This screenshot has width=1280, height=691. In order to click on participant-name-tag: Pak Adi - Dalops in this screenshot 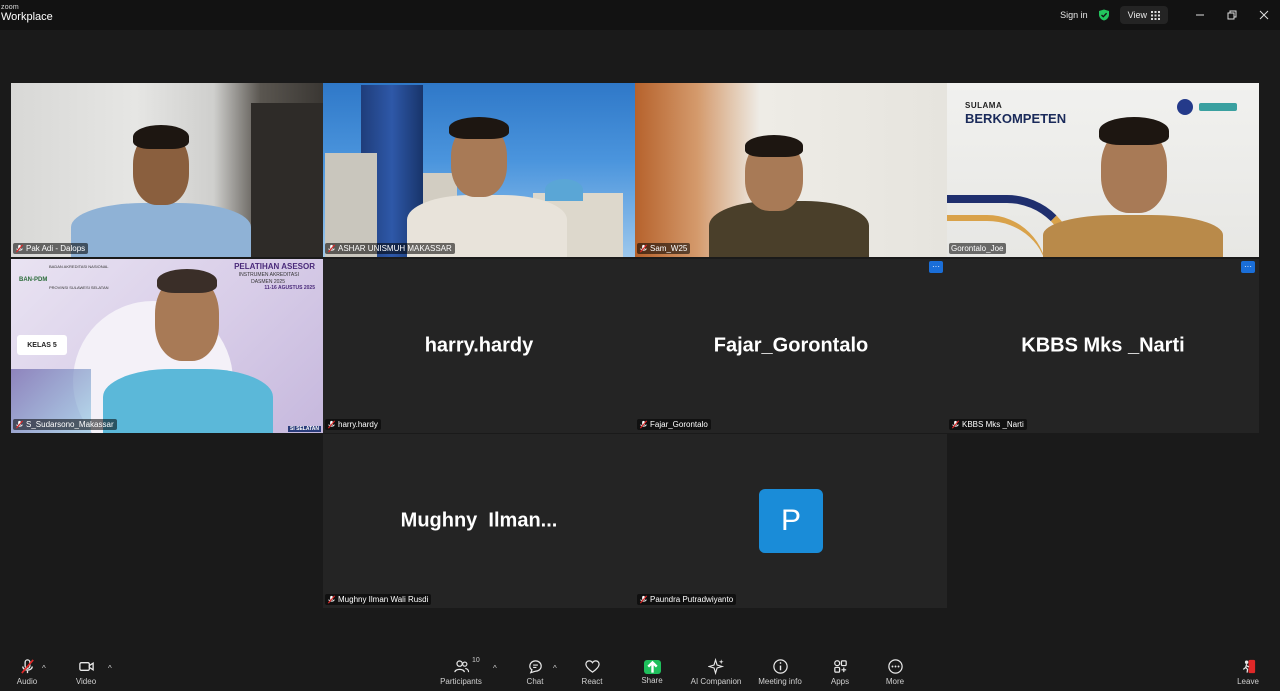, I will do `click(51, 248)`.